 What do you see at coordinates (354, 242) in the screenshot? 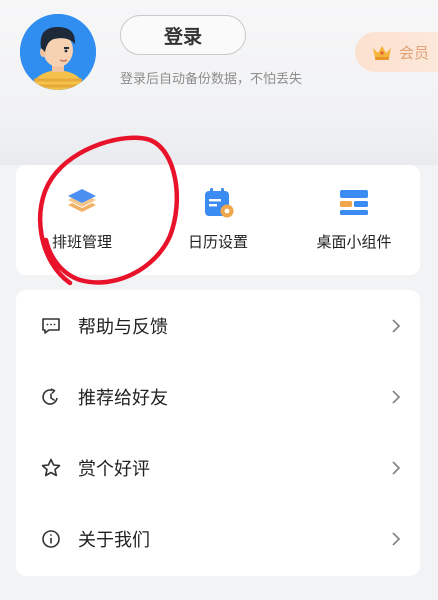
I see `tool-label: 桌面小组件` at bounding box center [354, 242].